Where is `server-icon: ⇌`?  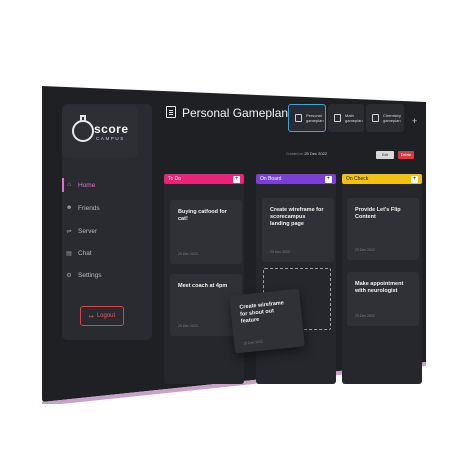
server-icon: ⇌ is located at coordinates (69, 231).